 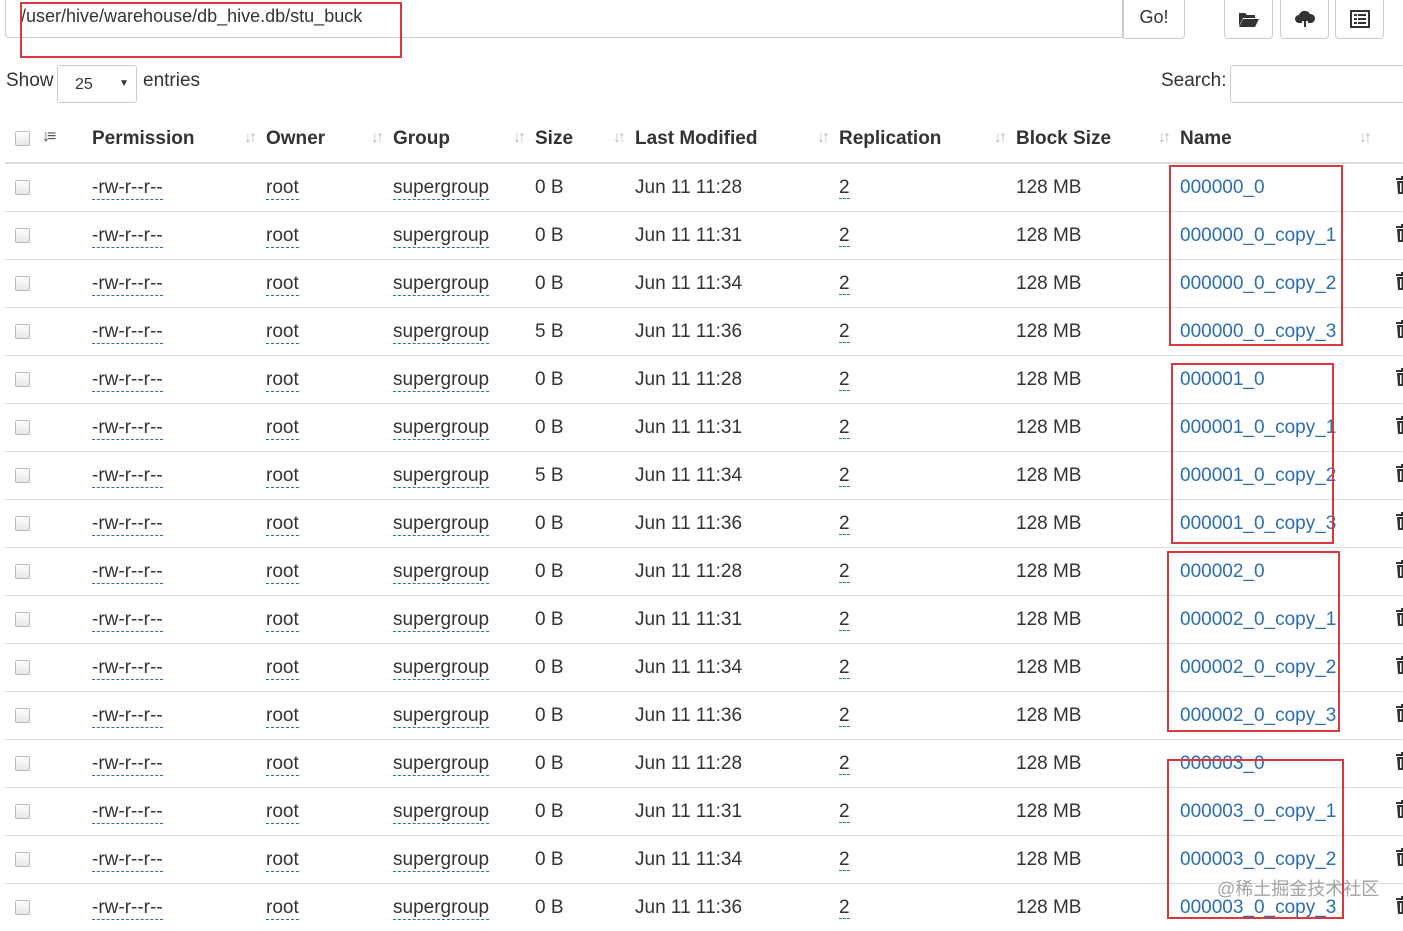 What do you see at coordinates (1258, 859) in the screenshot?
I see `file-name-link: 000003_0_copy_2` at bounding box center [1258, 859].